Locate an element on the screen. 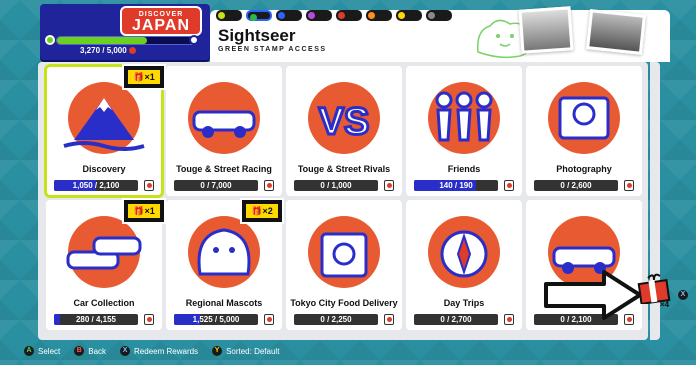 The image size is (696, 365). total-points-text: 3,270 / 5,000 is located at coordinates (103, 50).